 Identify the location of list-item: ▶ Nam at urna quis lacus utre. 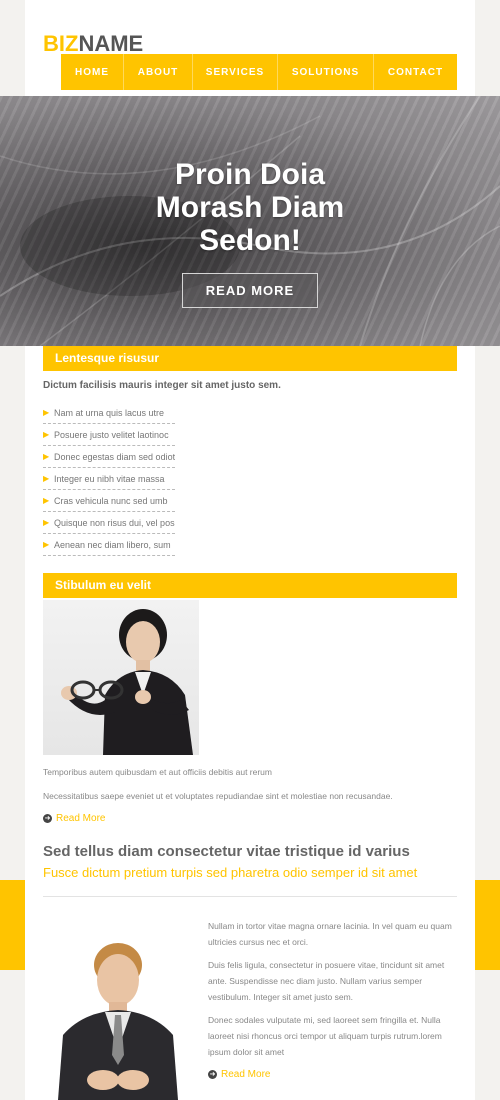
(109, 413).